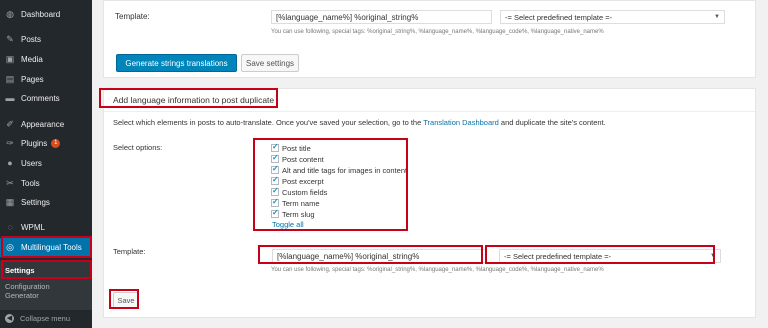  I want to click on sidebar-item-label: Users, so click(31, 163).